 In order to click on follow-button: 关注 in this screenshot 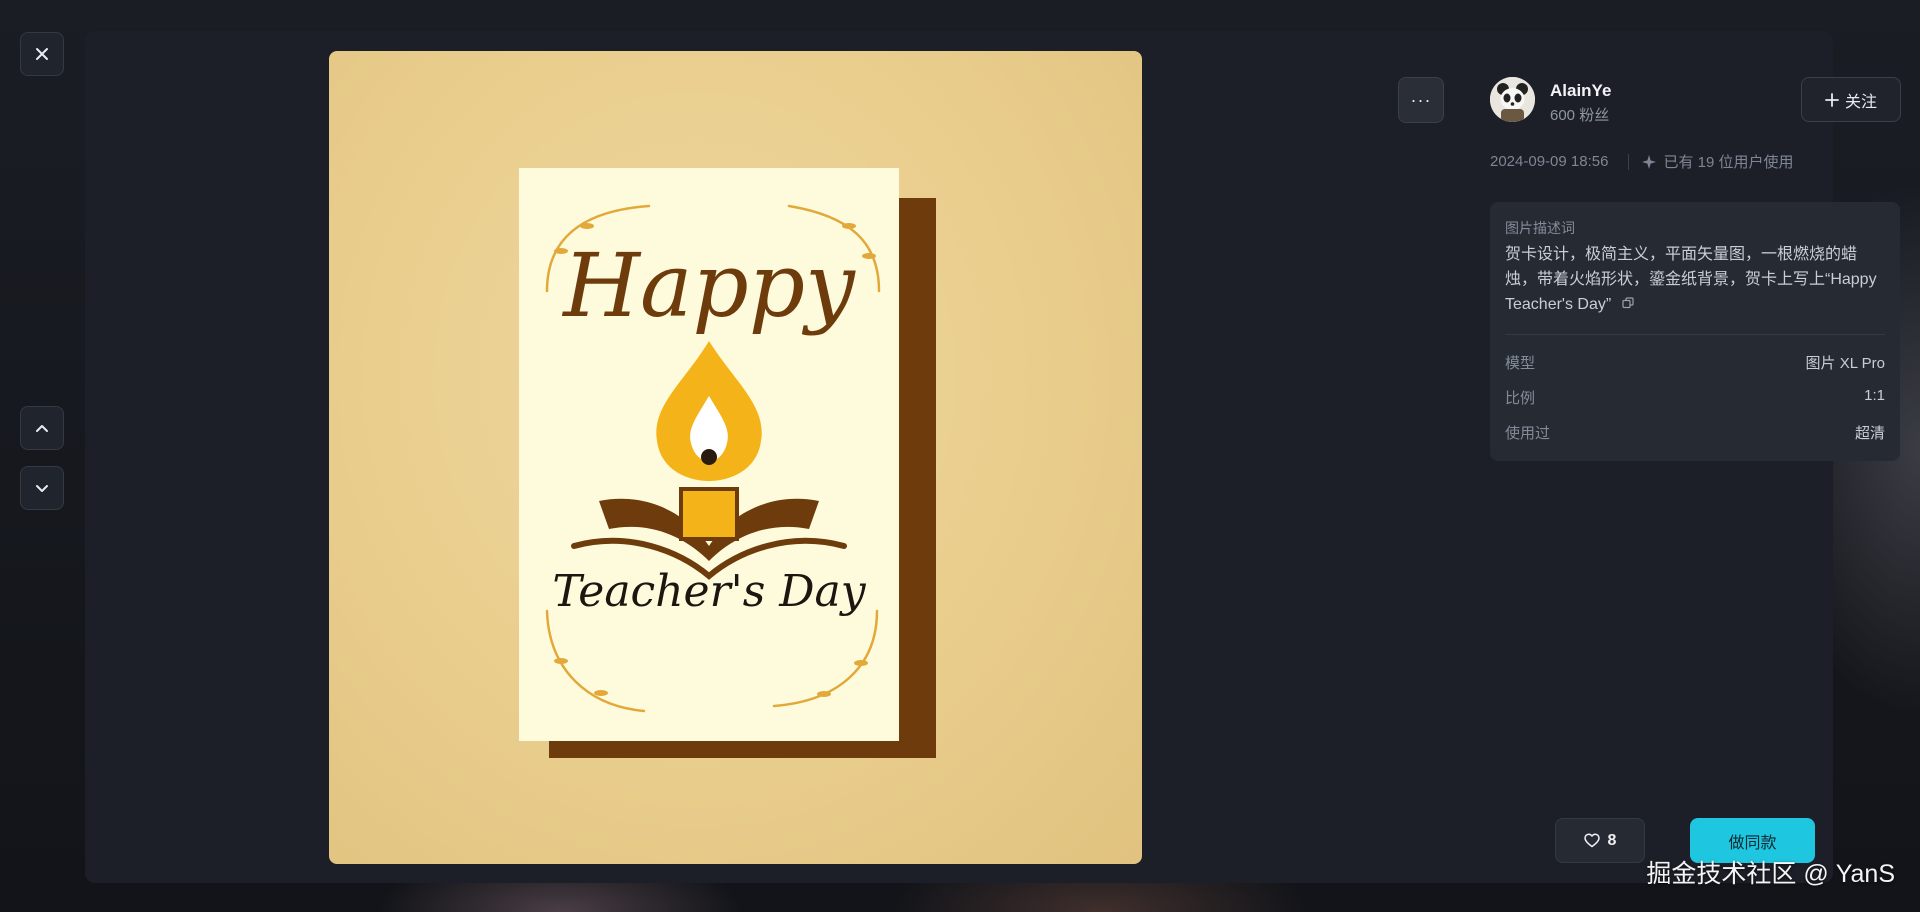, I will do `click(1851, 99)`.